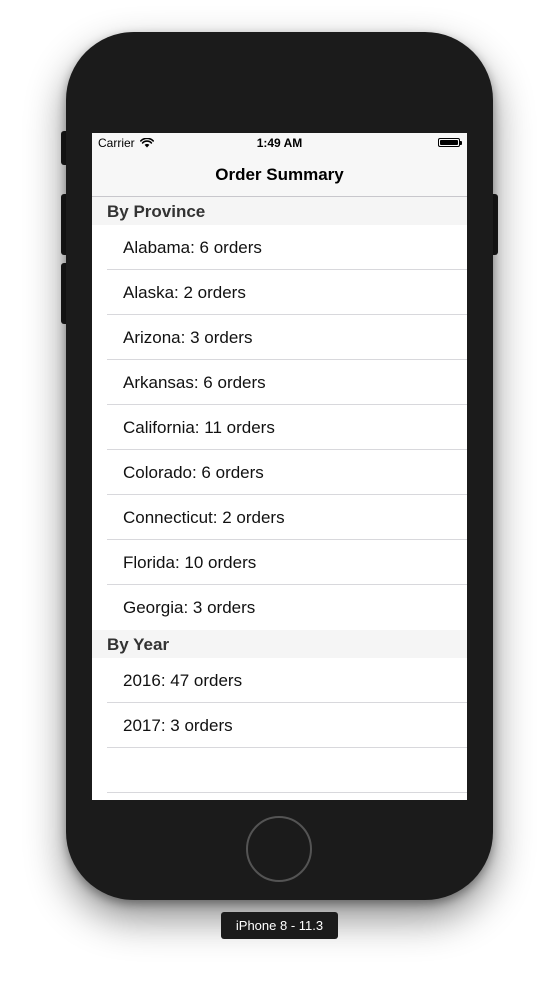 The image size is (559, 981). What do you see at coordinates (192, 247) in the screenshot?
I see `row-label: Alabama: 6 orders` at bounding box center [192, 247].